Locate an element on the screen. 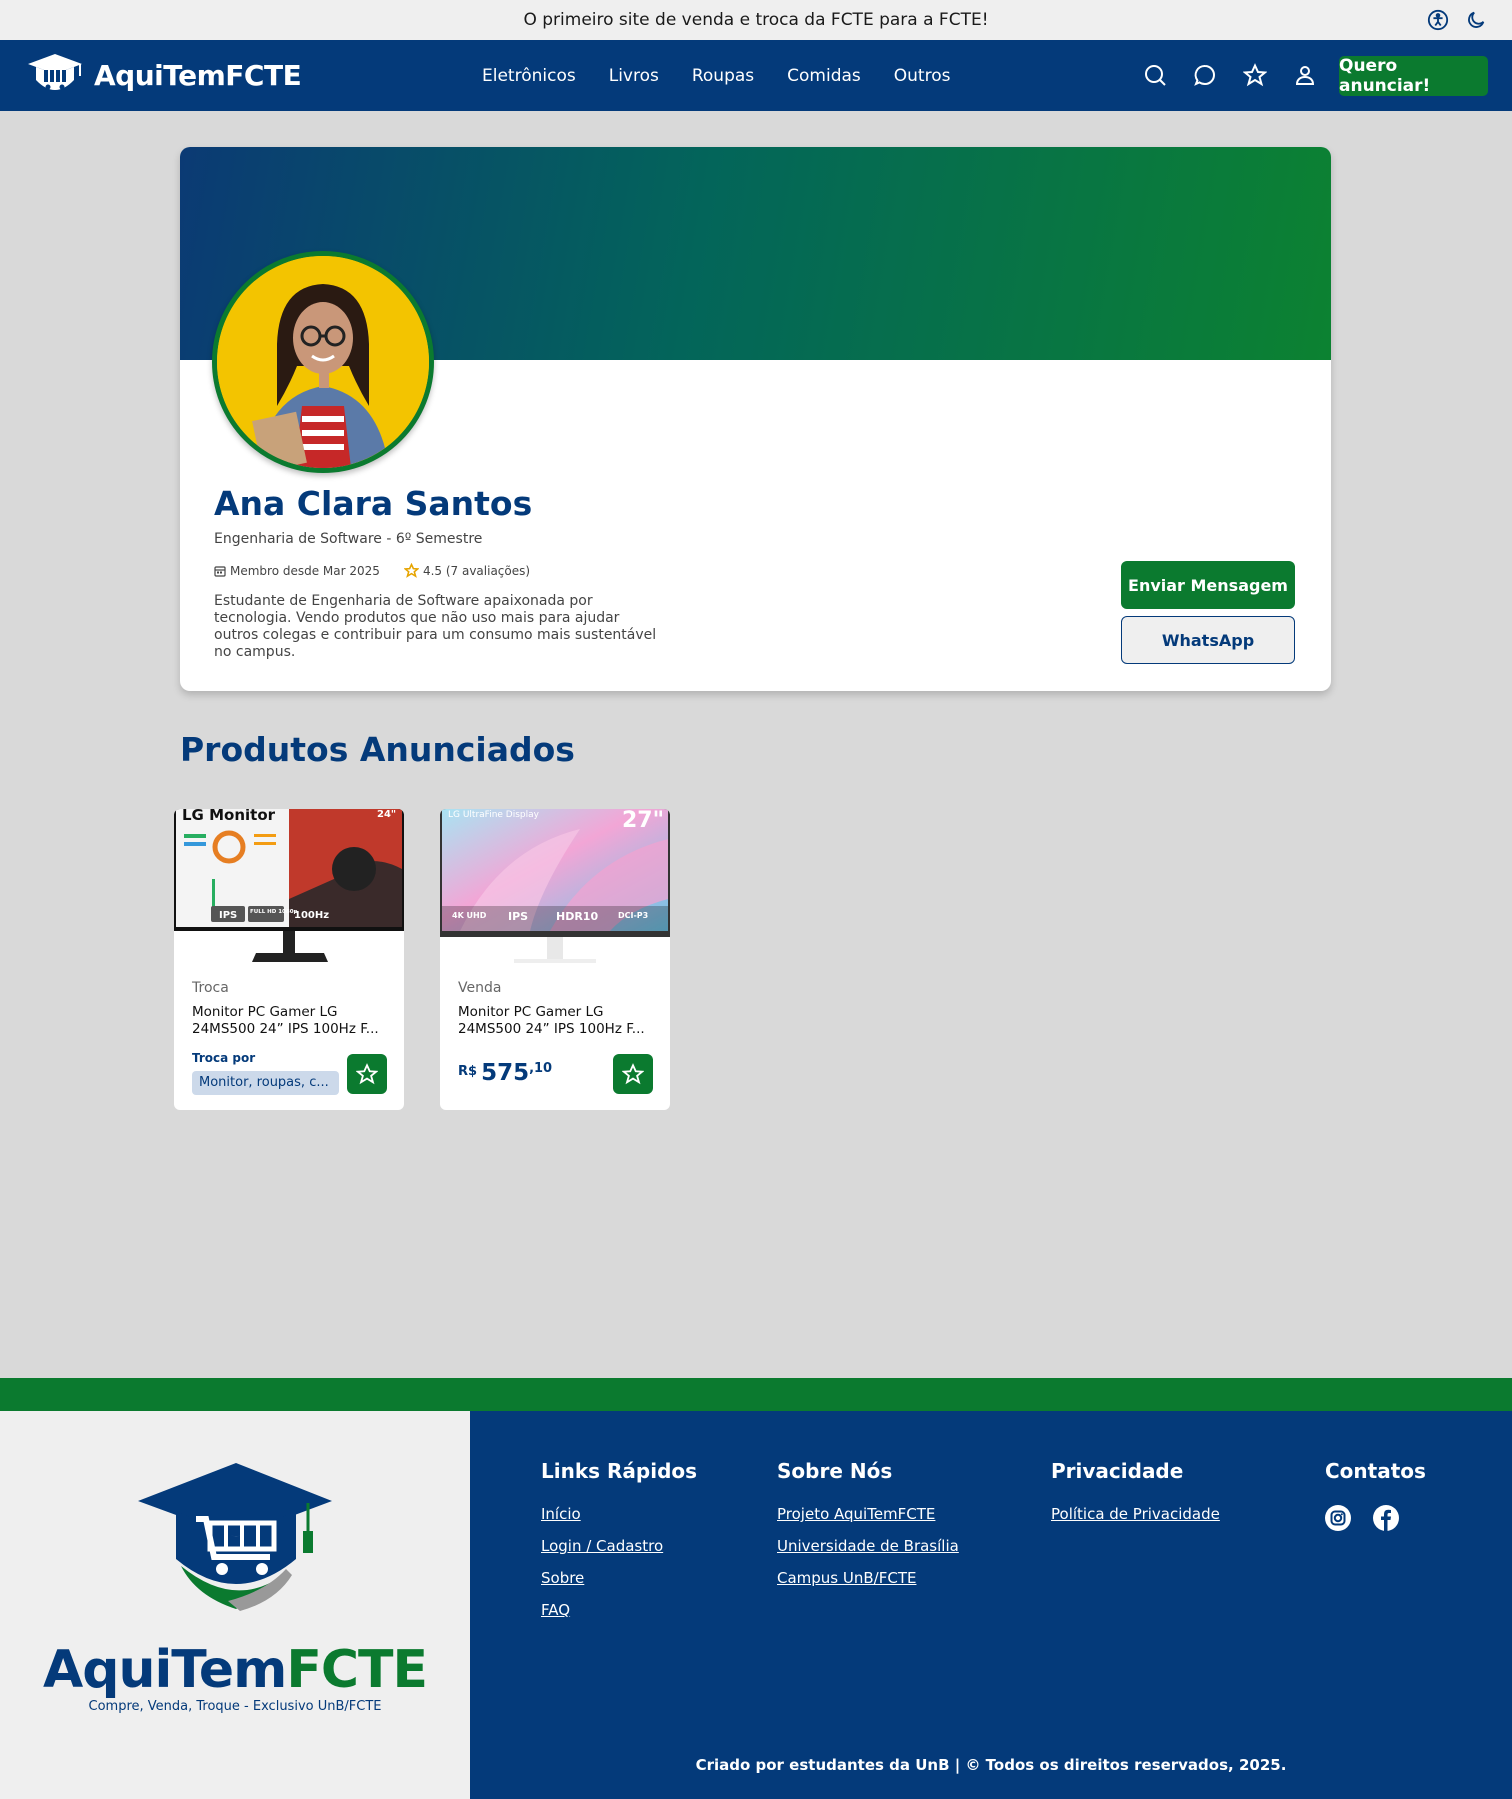 This screenshot has width=1512, height=1799. trade-label: Troca por is located at coordinates (224, 1058).